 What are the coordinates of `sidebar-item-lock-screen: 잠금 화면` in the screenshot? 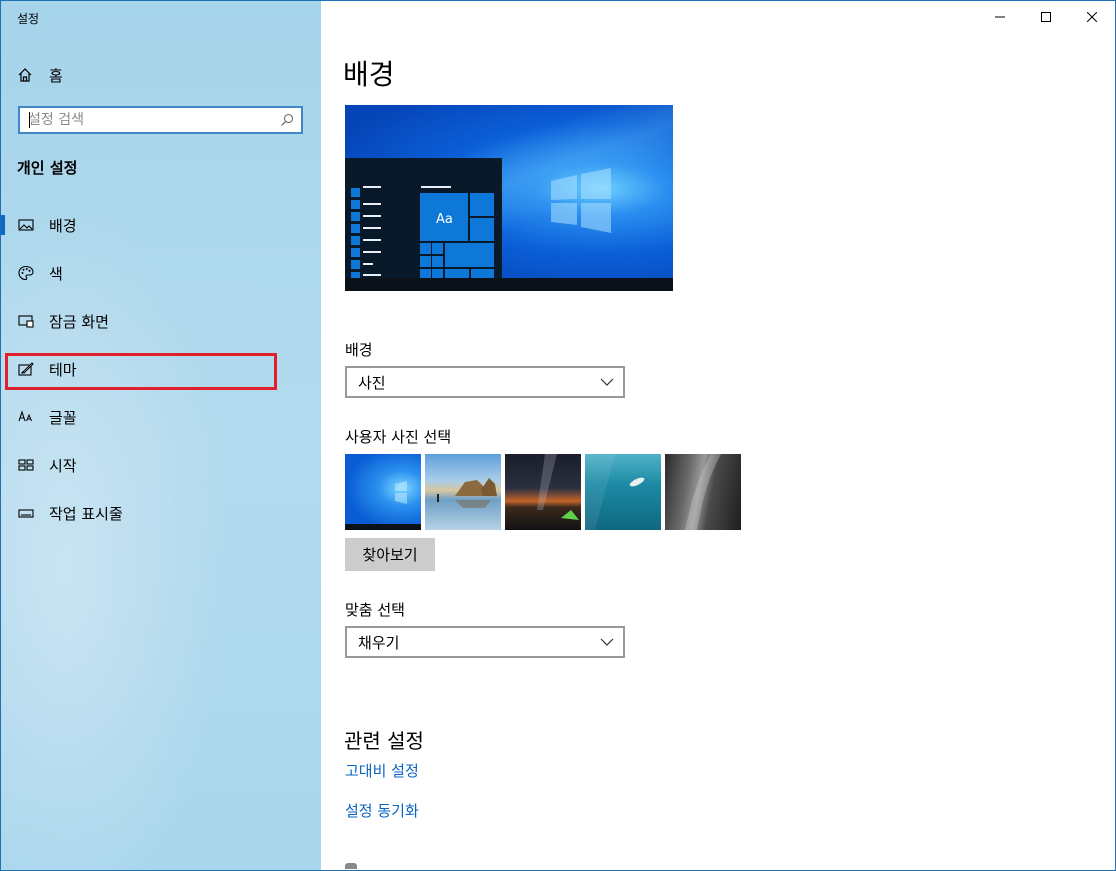 It's located at (161, 321).